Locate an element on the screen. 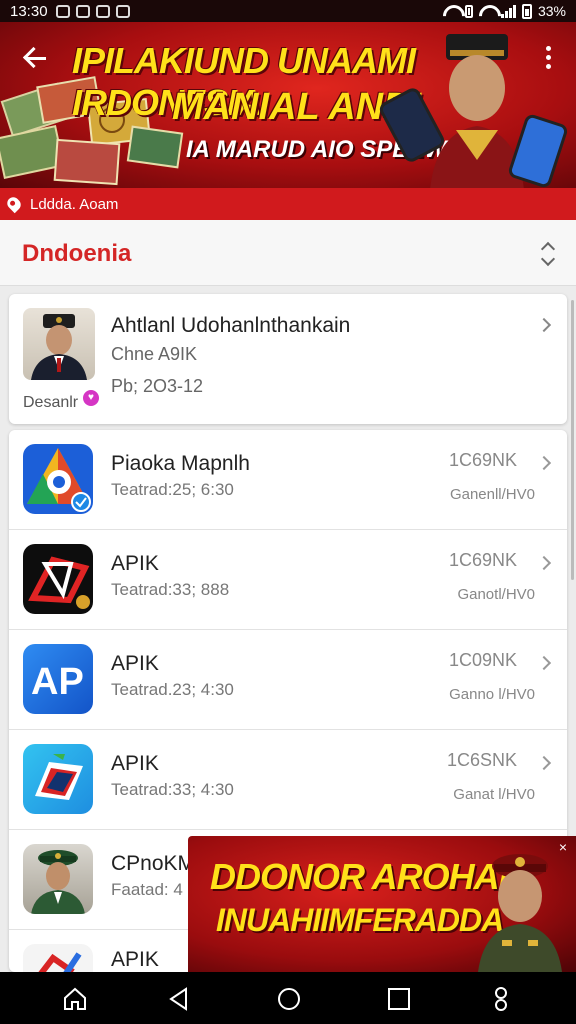 Image resolution: width=576 pixels, height=1024 pixels. close-icon: × is located at coordinates (563, 847).